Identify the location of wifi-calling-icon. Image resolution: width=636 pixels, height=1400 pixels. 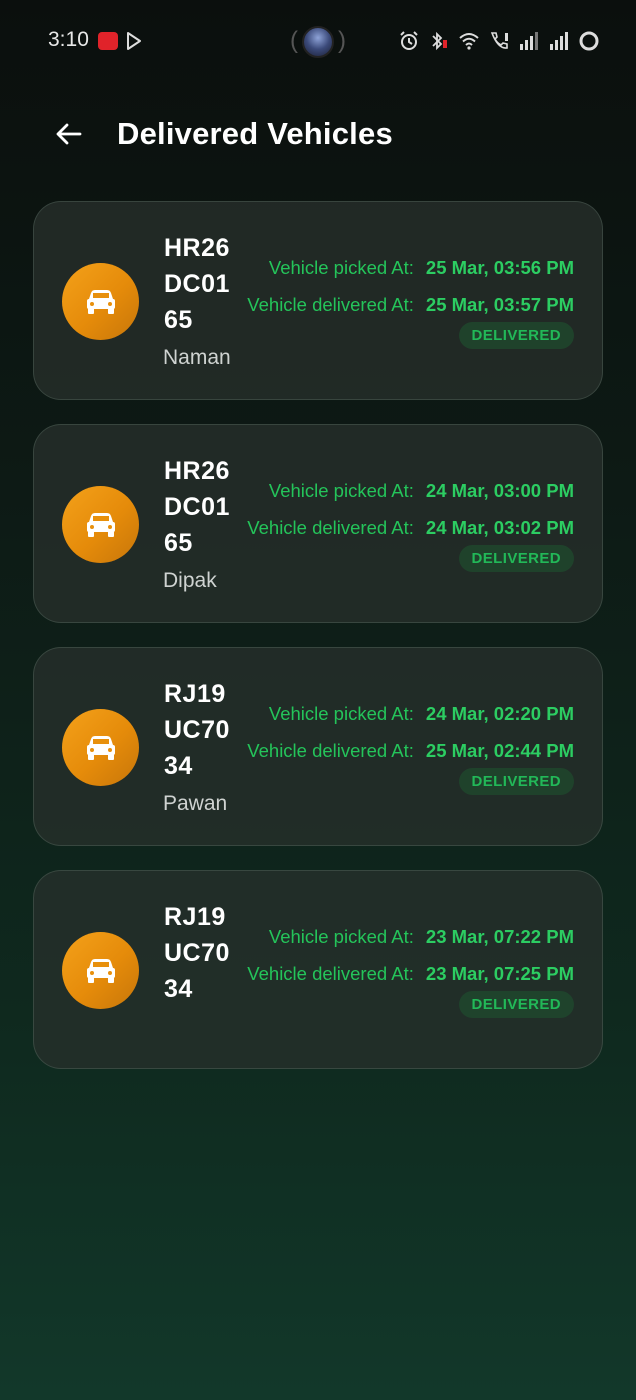
(499, 40).